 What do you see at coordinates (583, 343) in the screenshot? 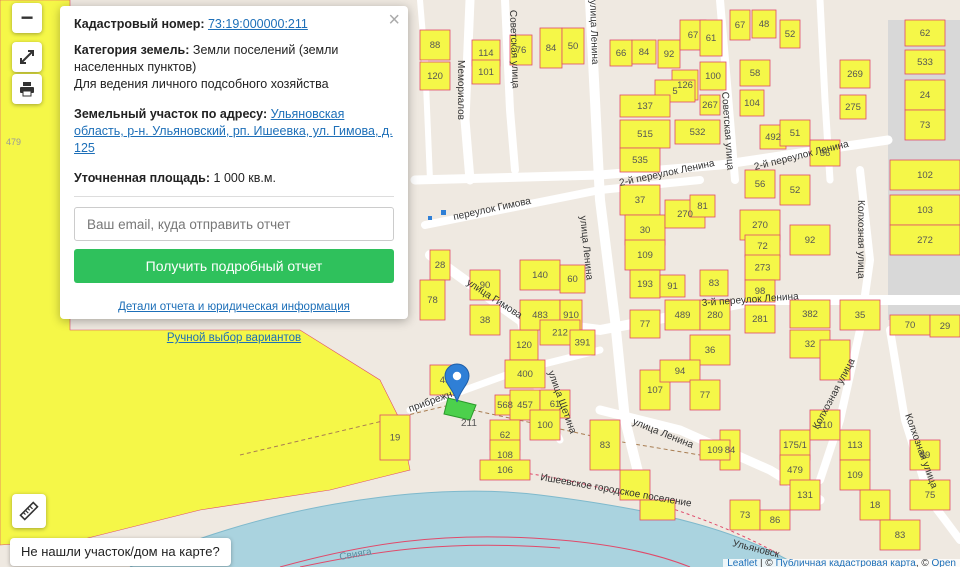
I see `parcel-number: 391` at bounding box center [583, 343].